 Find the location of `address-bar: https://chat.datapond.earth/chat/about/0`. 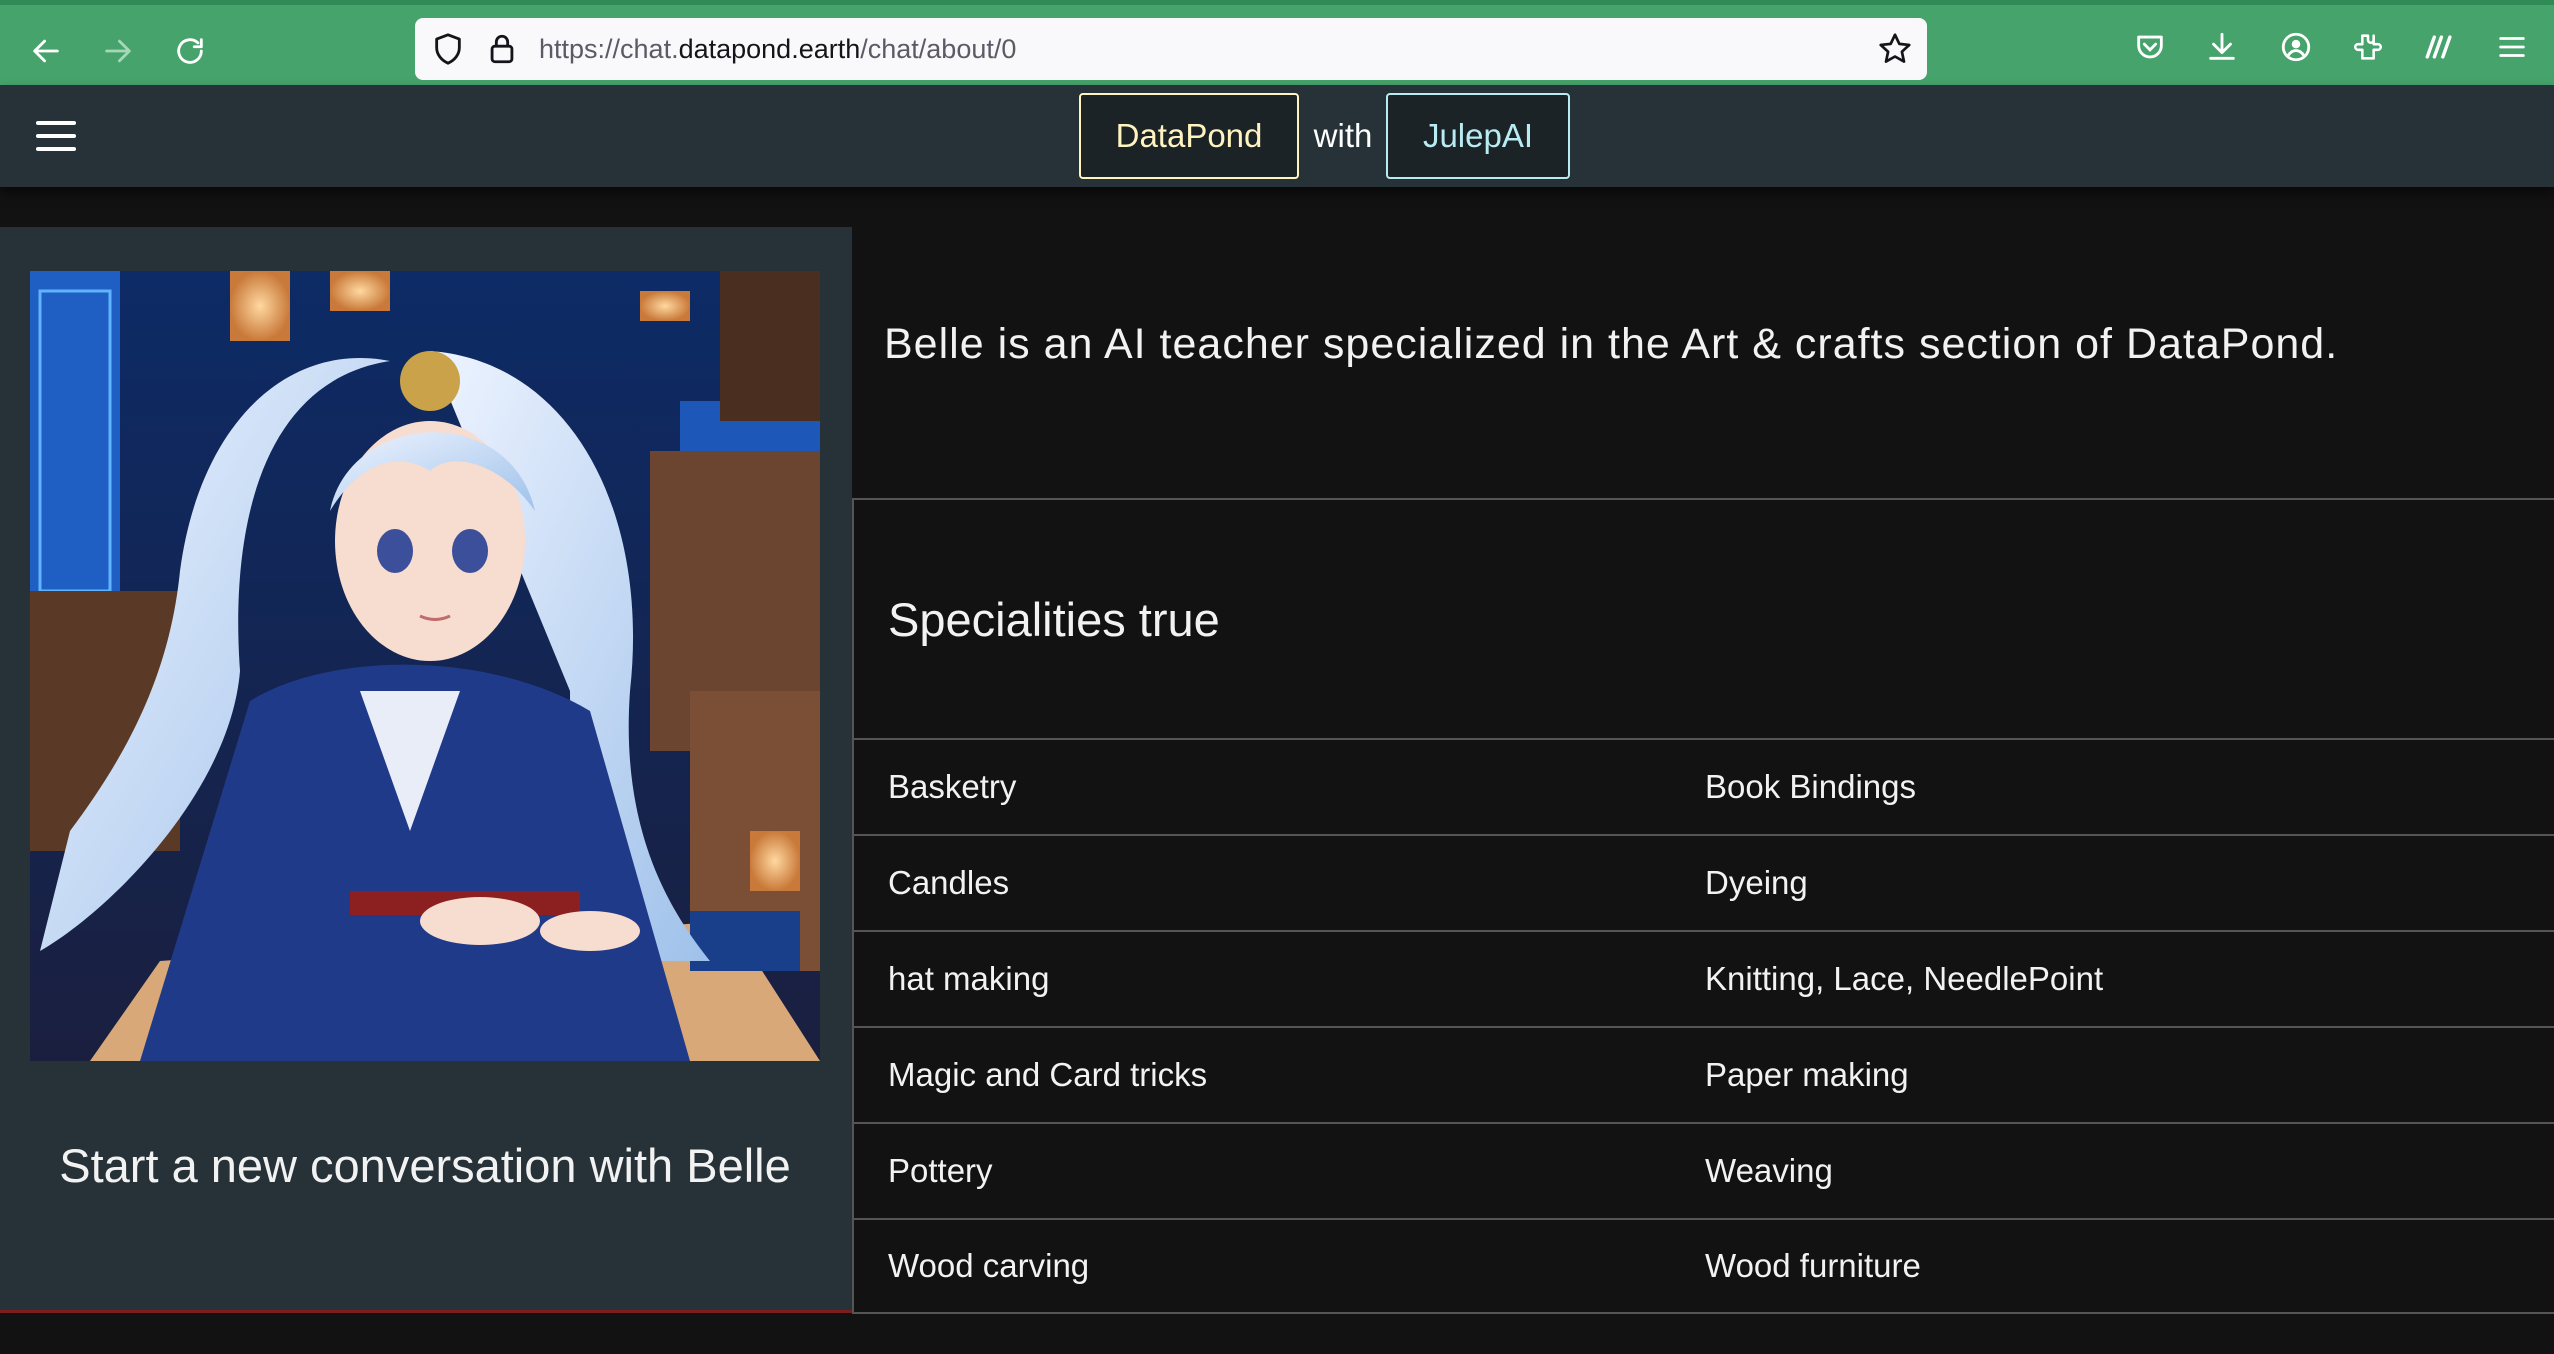

address-bar: https://chat.datapond.earth/chat/about/0 is located at coordinates (1171, 49).